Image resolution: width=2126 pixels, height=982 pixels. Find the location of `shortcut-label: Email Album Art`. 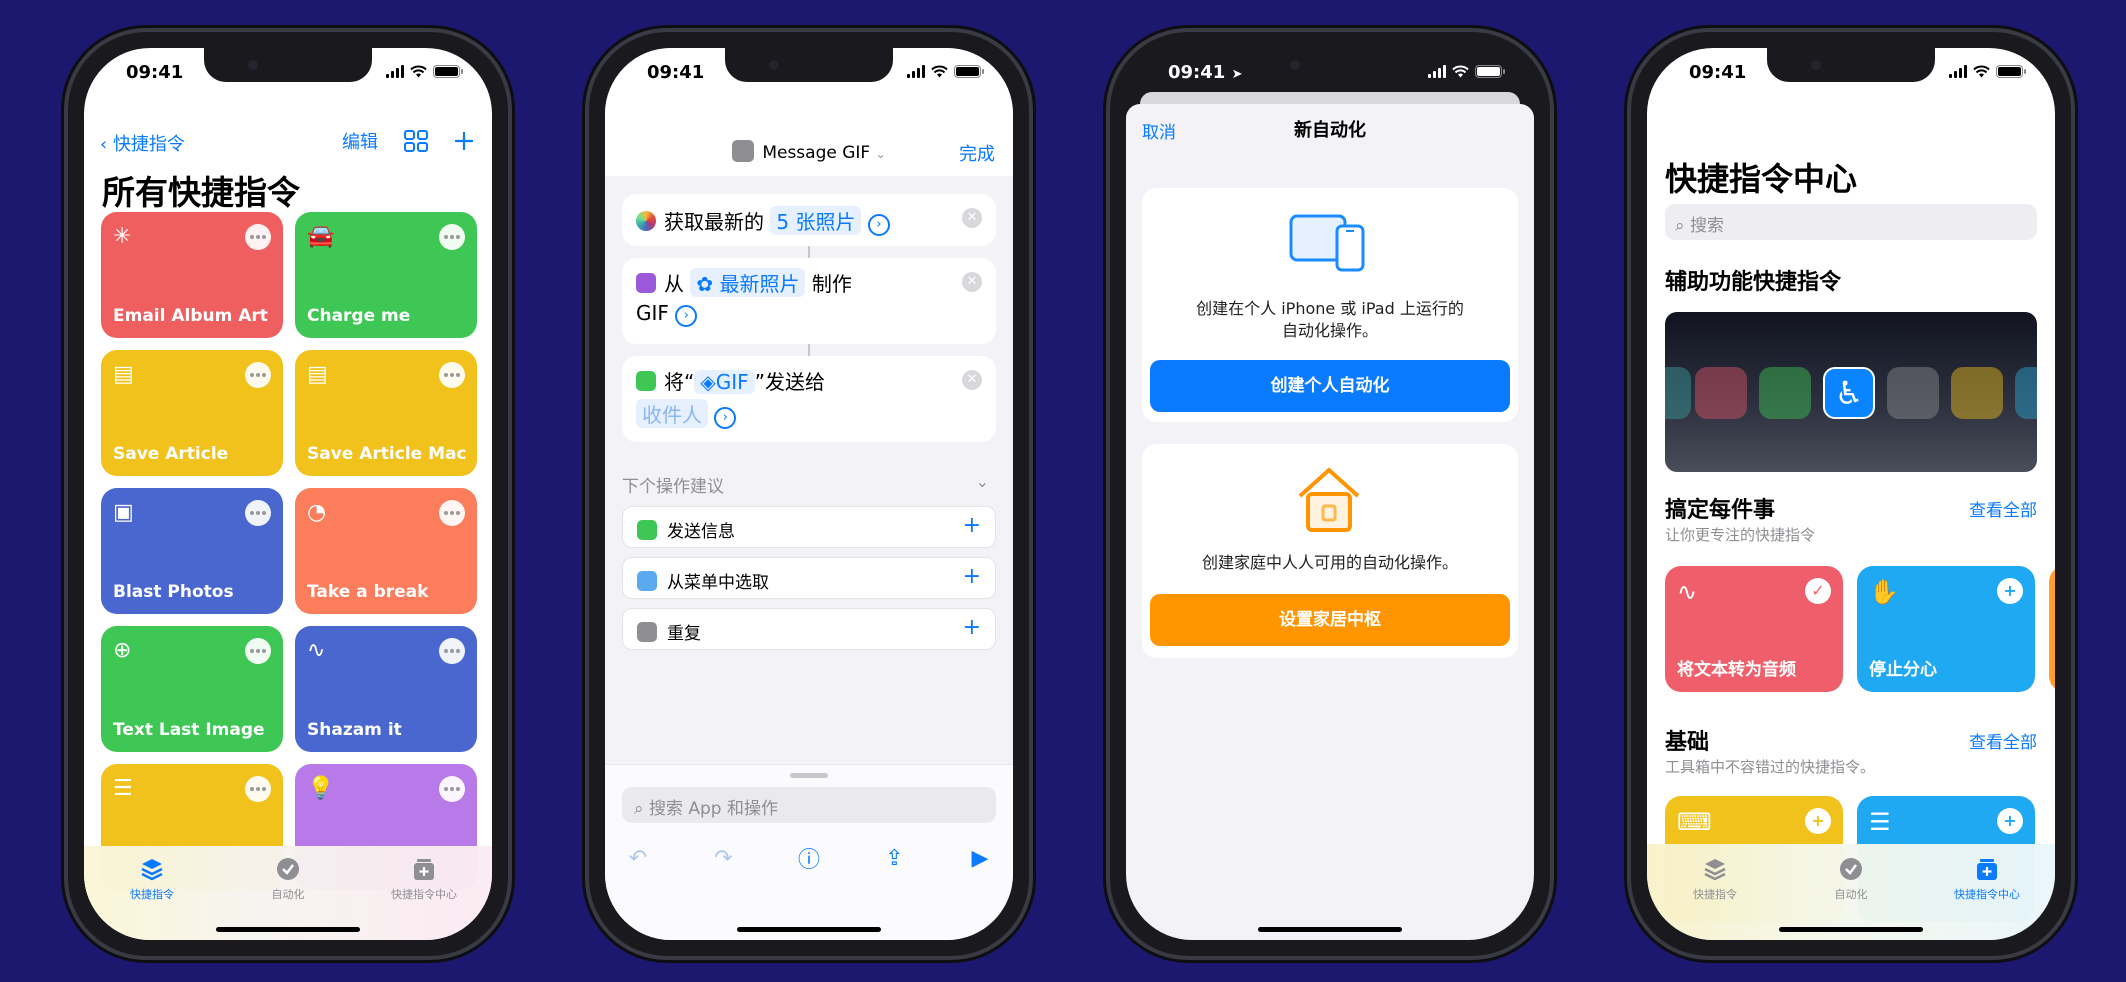

shortcut-label: Email Album Art is located at coordinates (190, 316).